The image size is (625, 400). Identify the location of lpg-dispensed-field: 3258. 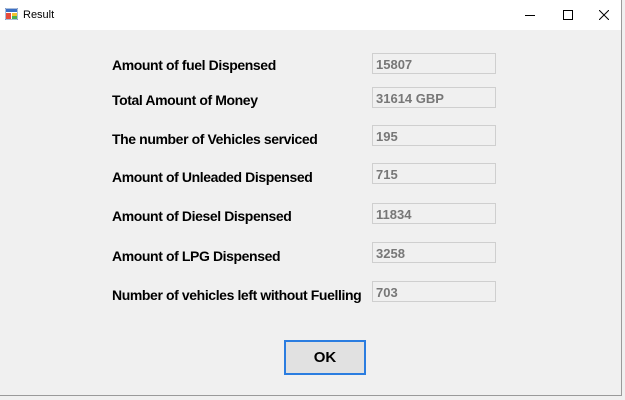
(434, 252).